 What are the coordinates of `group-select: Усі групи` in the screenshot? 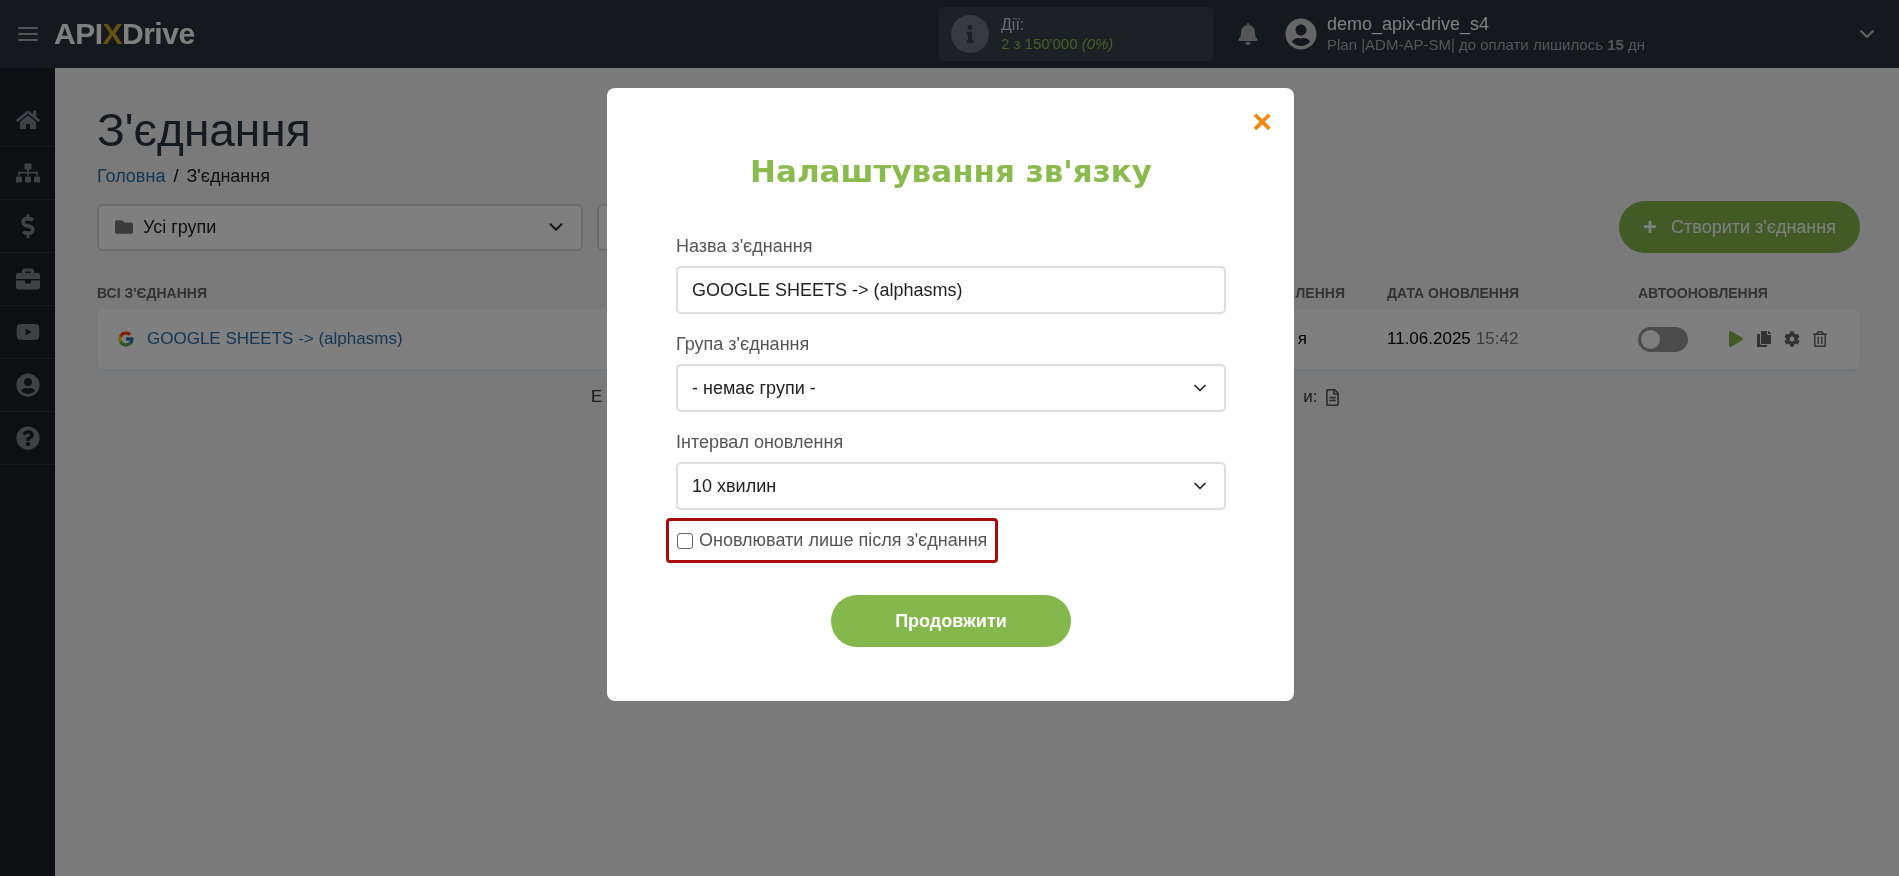 It's located at (340, 227).